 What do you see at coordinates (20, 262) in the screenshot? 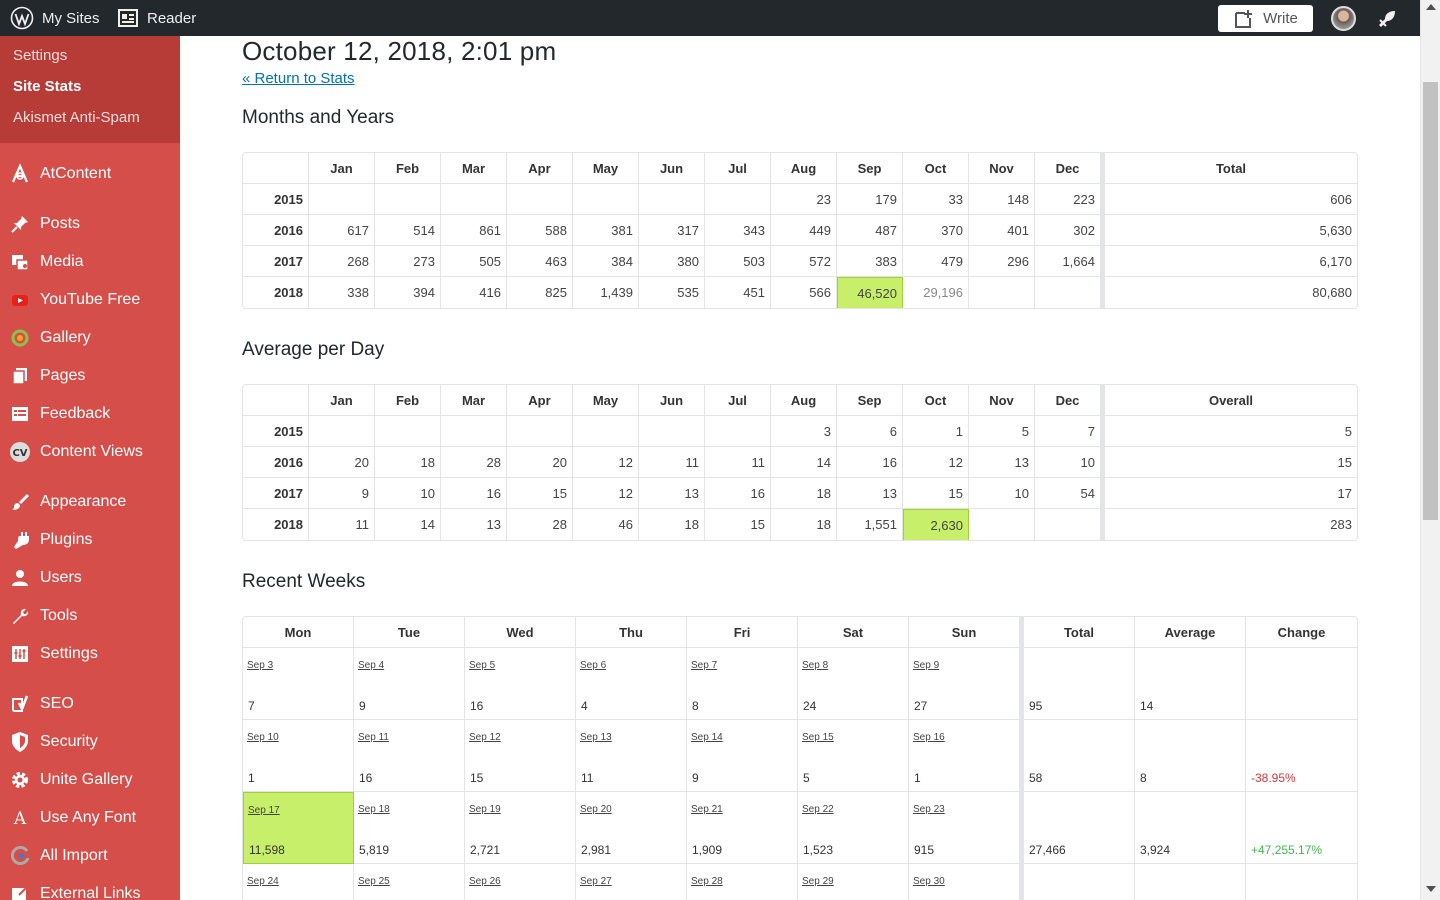
I see `media-icon` at bounding box center [20, 262].